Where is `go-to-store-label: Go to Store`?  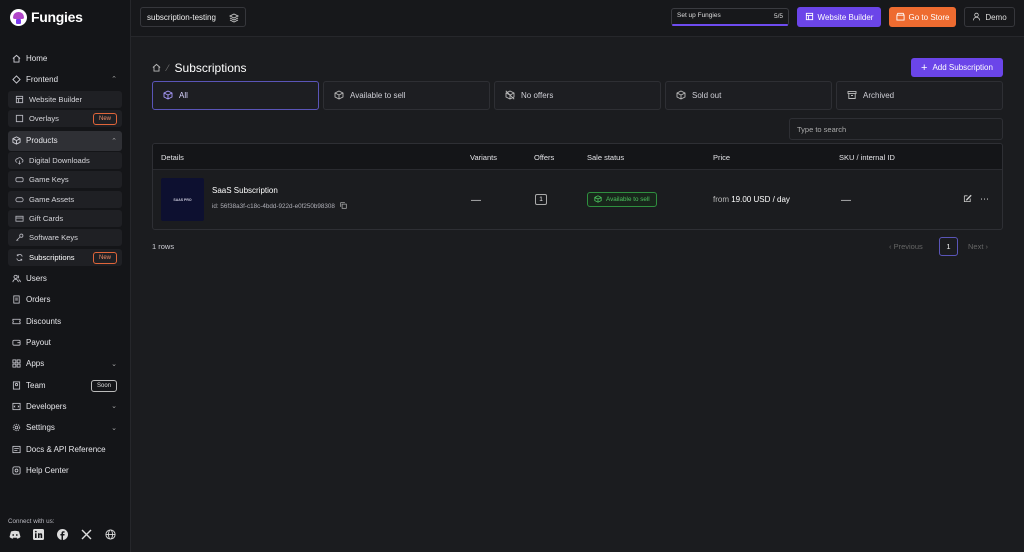 go-to-store-label: Go to Store is located at coordinates (929, 17).